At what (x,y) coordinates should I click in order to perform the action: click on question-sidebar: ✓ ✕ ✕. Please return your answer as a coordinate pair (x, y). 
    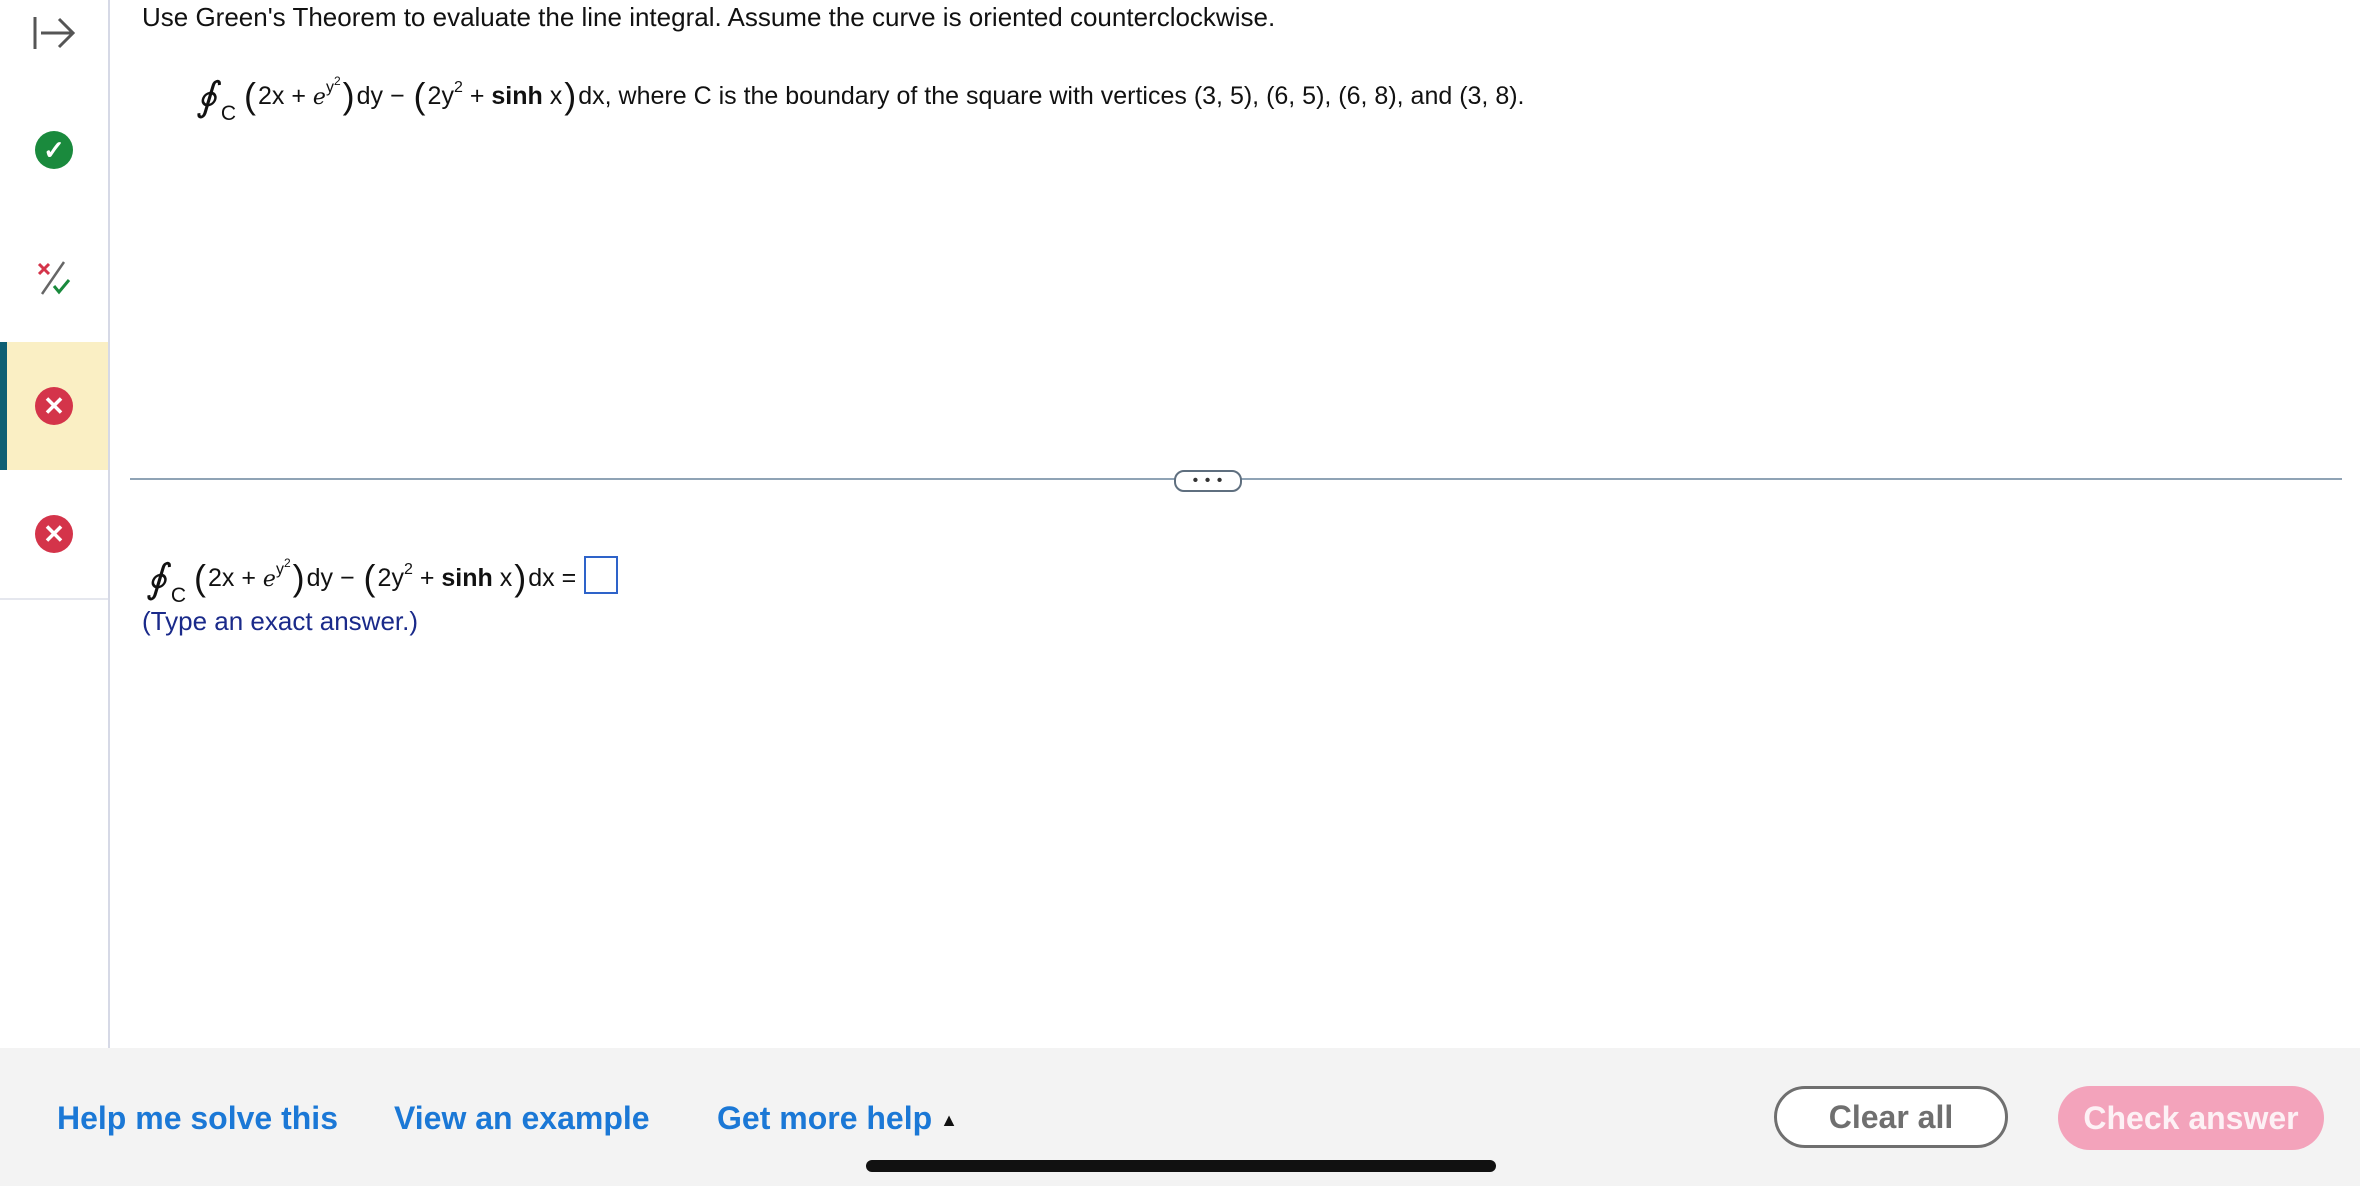
    Looking at the image, I should click on (55, 524).